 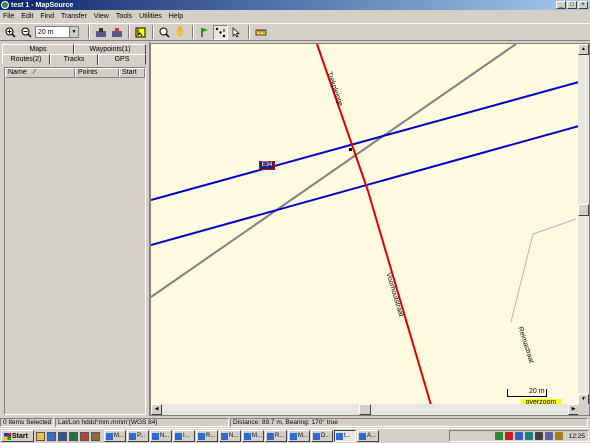 I want to click on close-button: ×, so click(x=583, y=5).